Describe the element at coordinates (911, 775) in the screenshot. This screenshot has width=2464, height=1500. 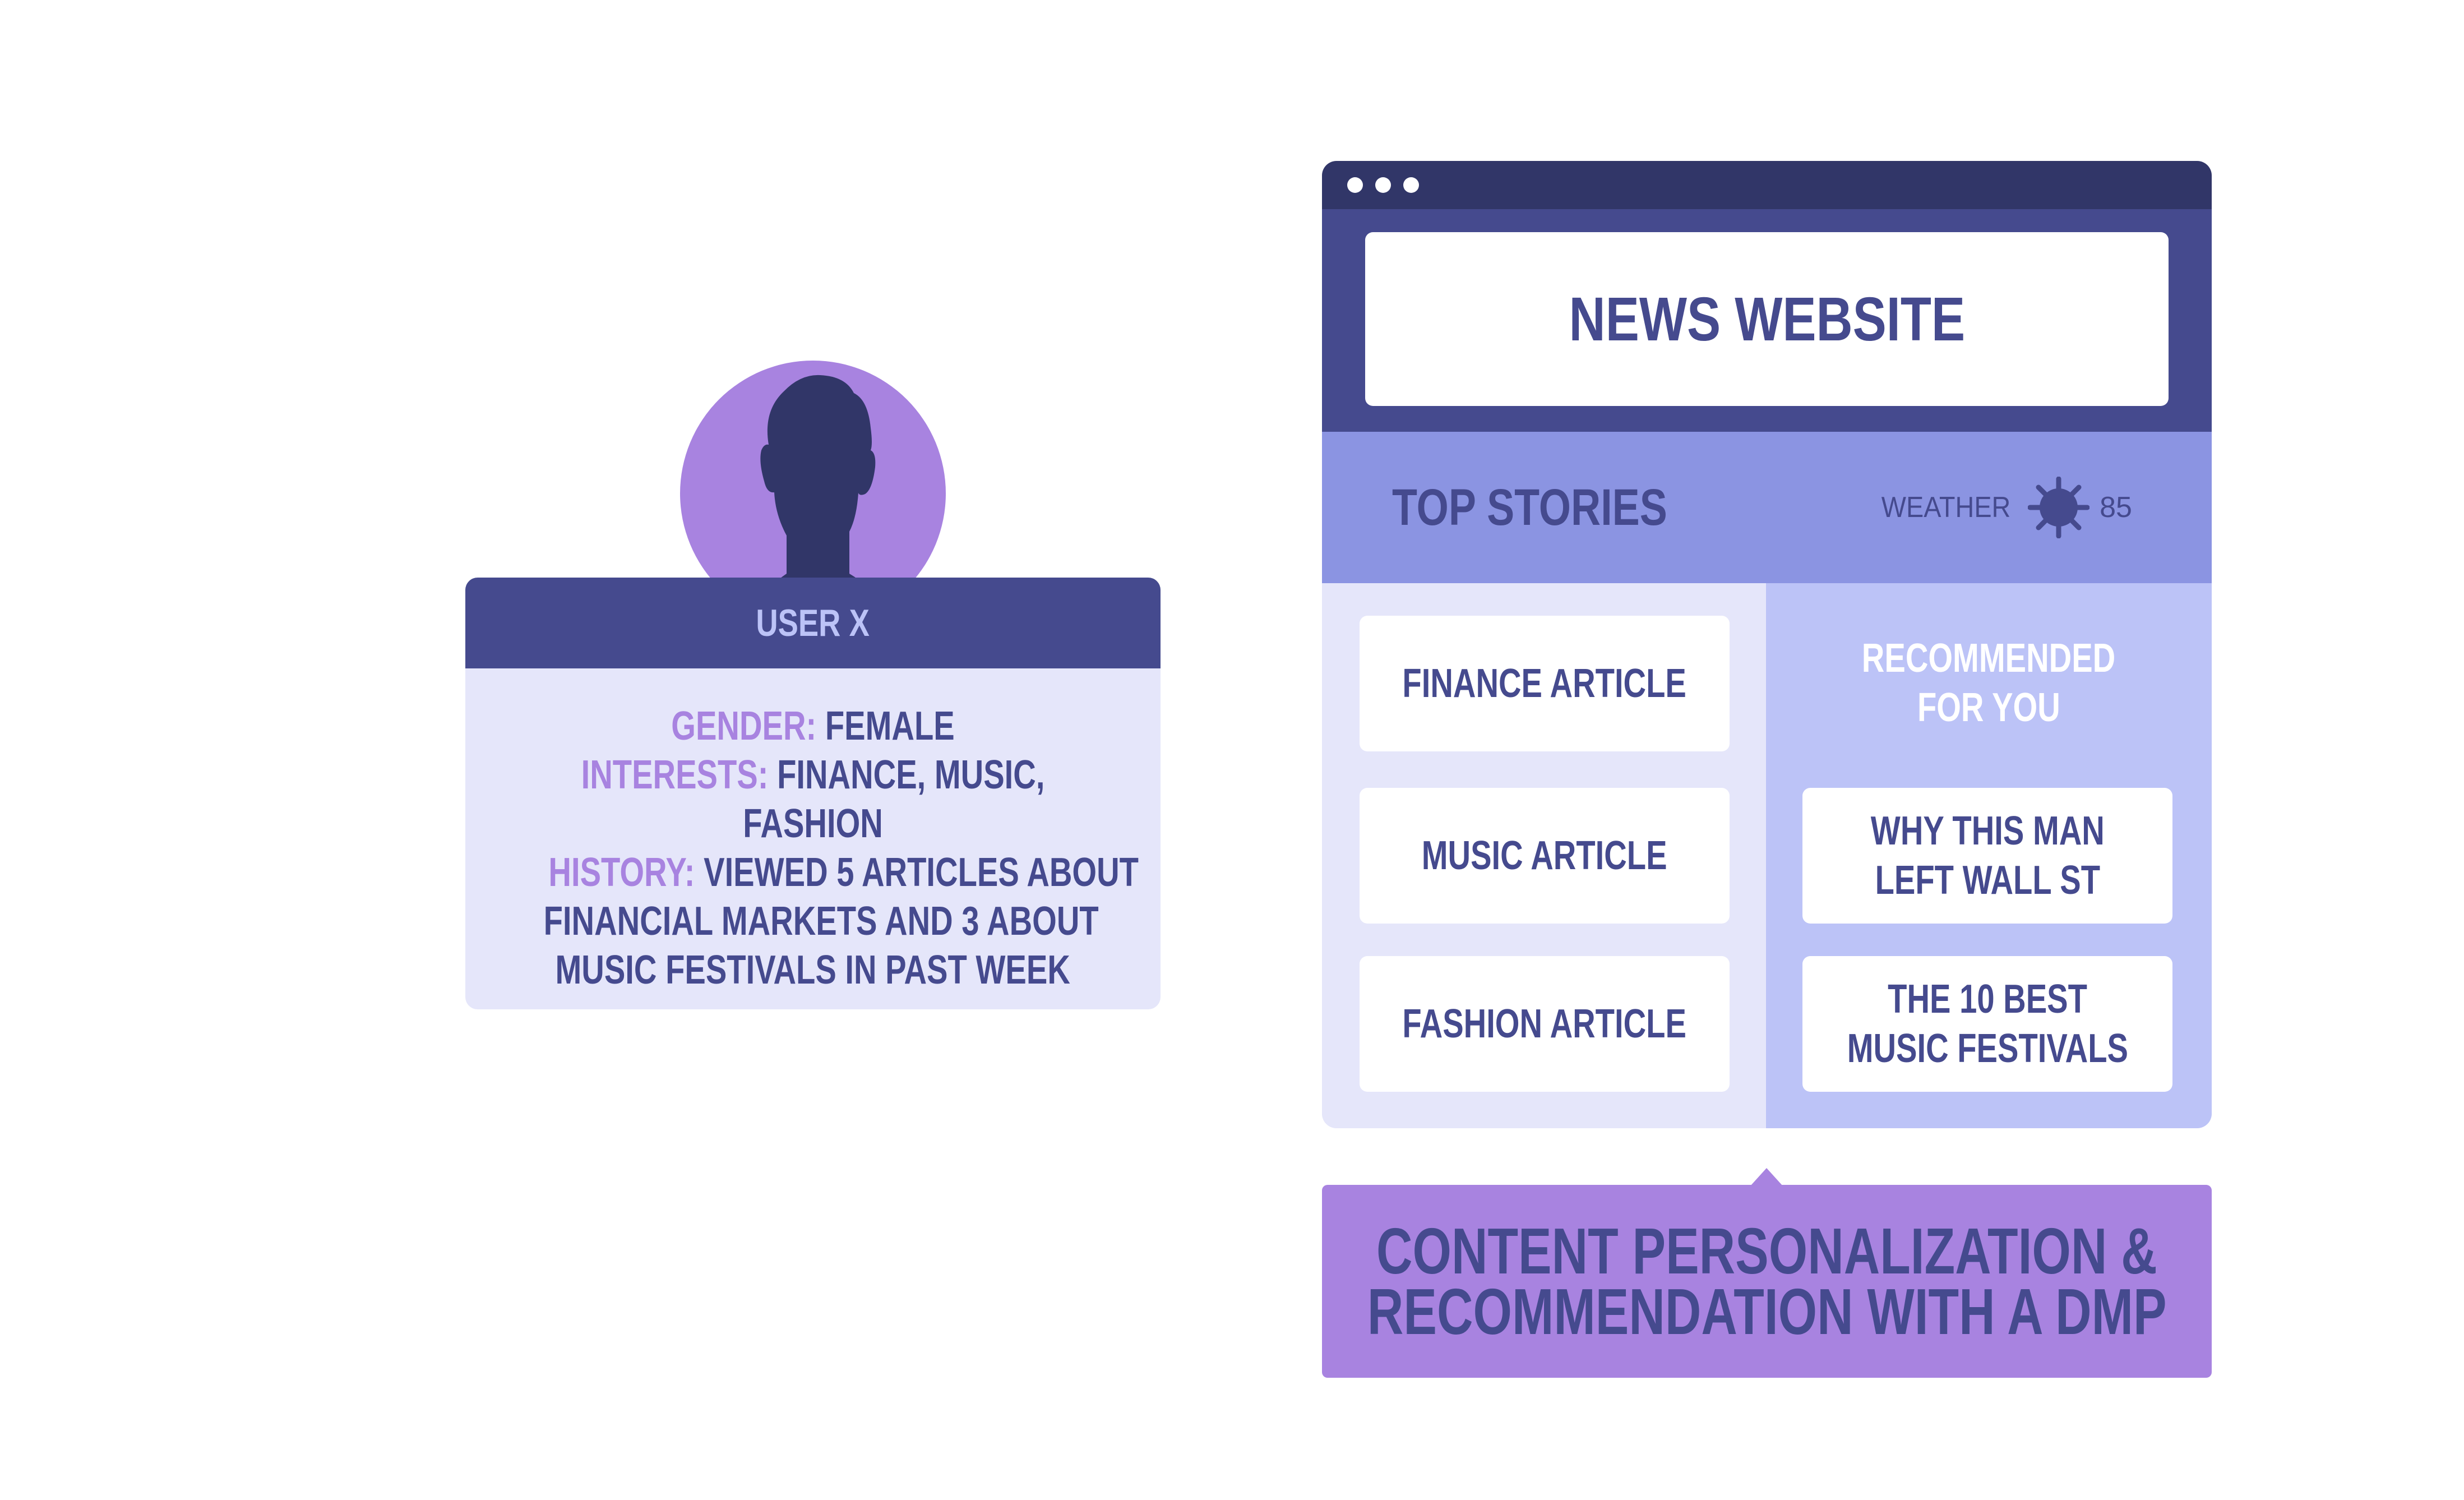
I see `attribute-value: FINANCE, MUSIC,` at that location.